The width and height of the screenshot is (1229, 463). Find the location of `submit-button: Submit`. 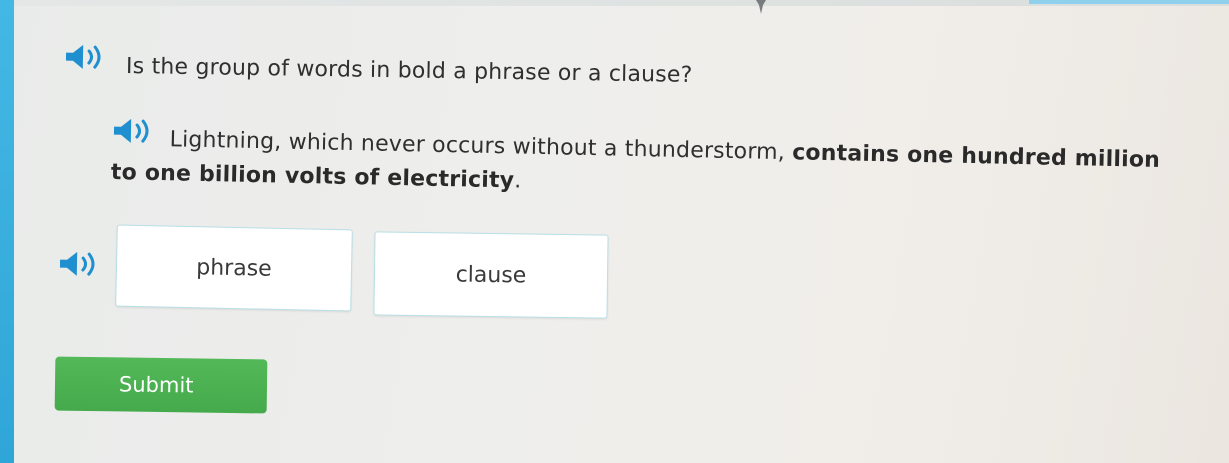

submit-button: Submit is located at coordinates (161, 385).